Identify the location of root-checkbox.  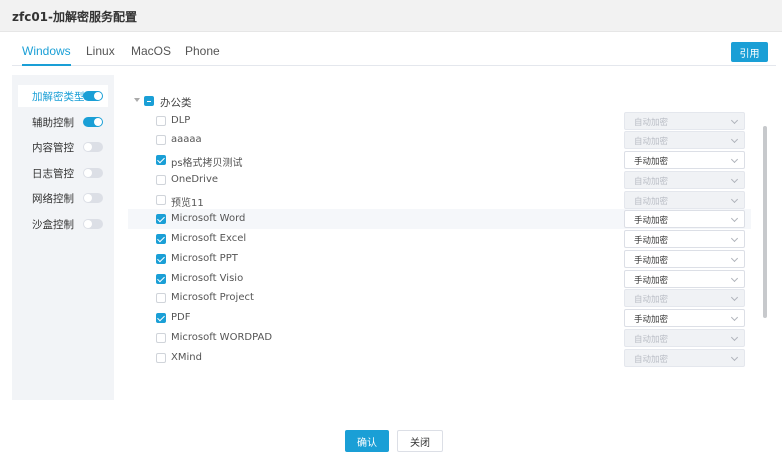
(149, 101).